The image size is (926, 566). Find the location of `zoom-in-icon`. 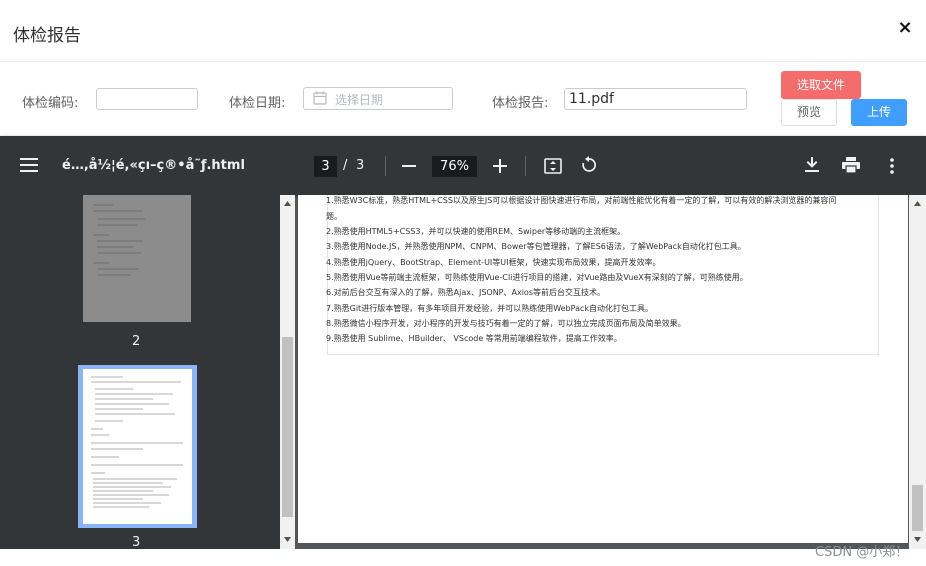

zoom-in-icon is located at coordinates (500, 166).